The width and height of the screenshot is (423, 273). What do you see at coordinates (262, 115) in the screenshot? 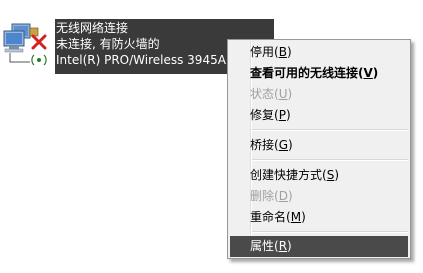
I see `menu-item-label: 修复` at bounding box center [262, 115].